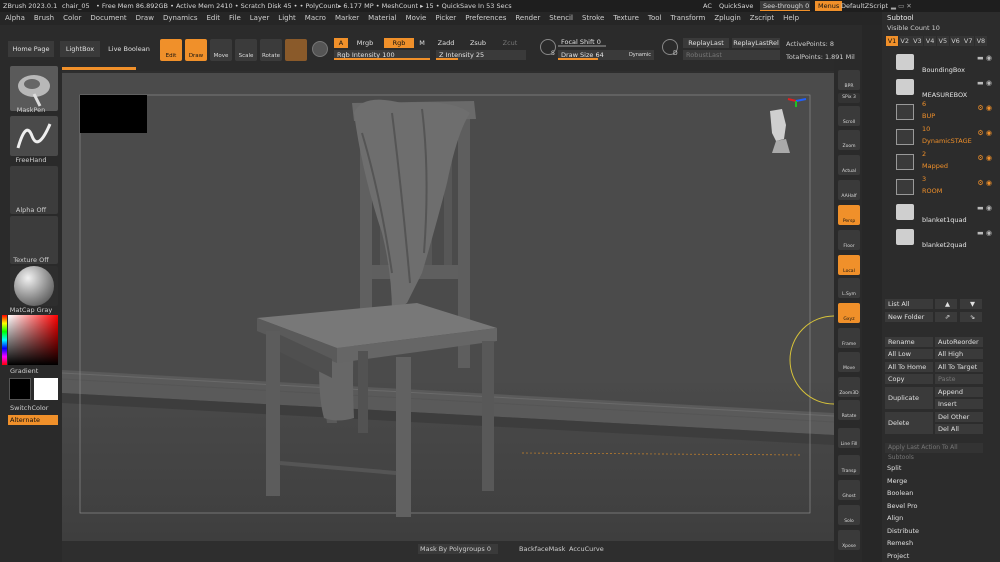  Describe the element at coordinates (930, 41) in the screenshot. I see `version-v4: V4` at that location.